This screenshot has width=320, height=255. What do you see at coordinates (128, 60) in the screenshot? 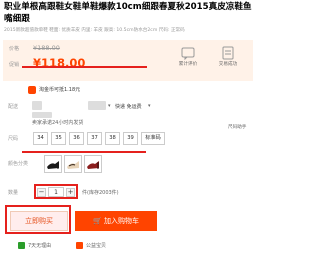
I see `price-panel: 价格 ¥188.00 促销 ¥118.00 累计评价 交易成功` at bounding box center [128, 60].